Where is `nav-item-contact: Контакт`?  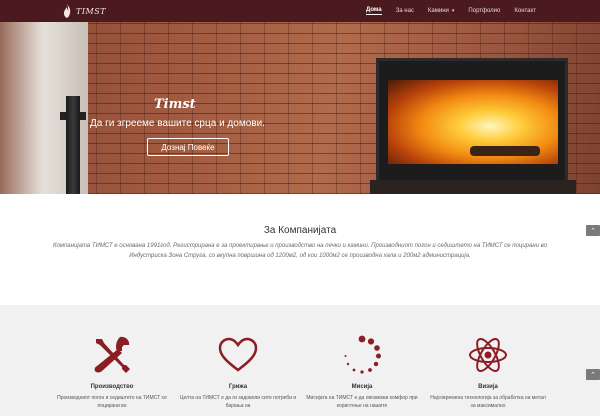 nav-item-contact: Контакт is located at coordinates (525, 11).